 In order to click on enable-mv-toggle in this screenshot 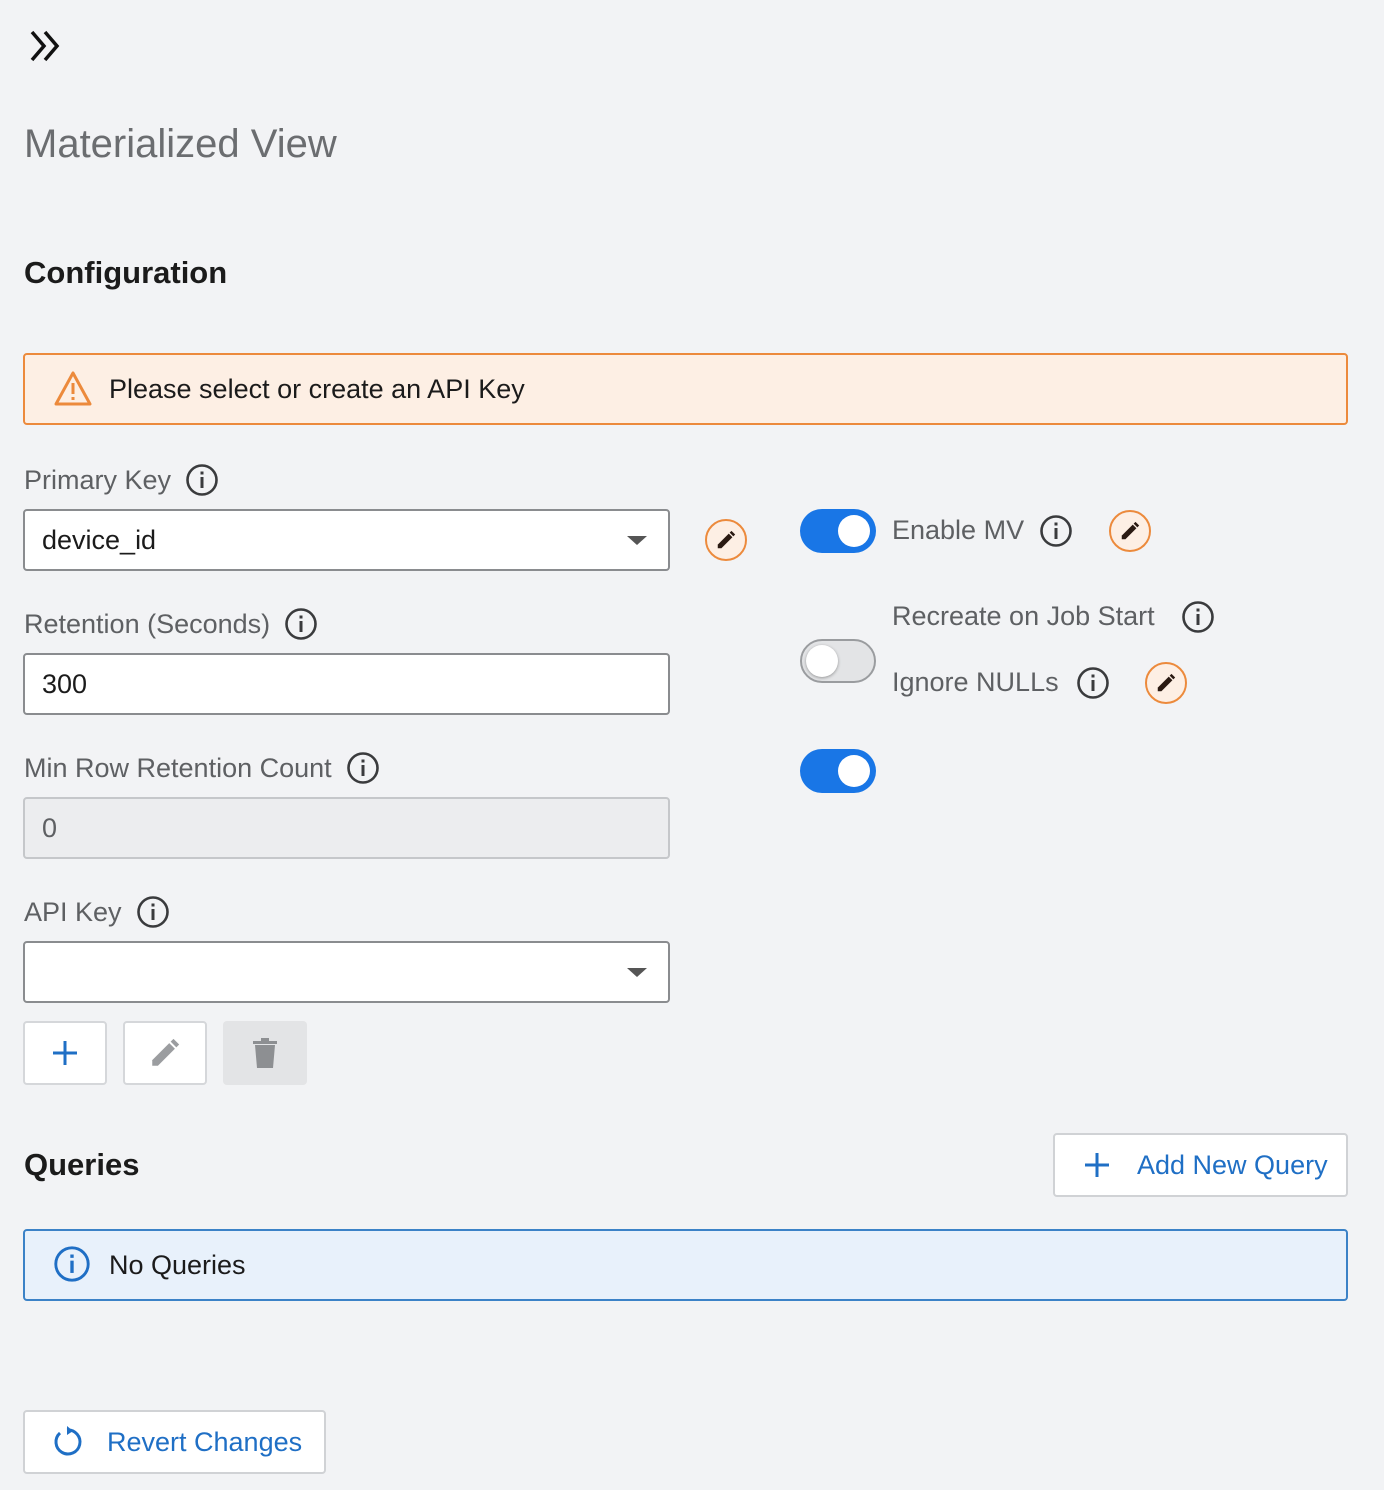, I will do `click(838, 531)`.